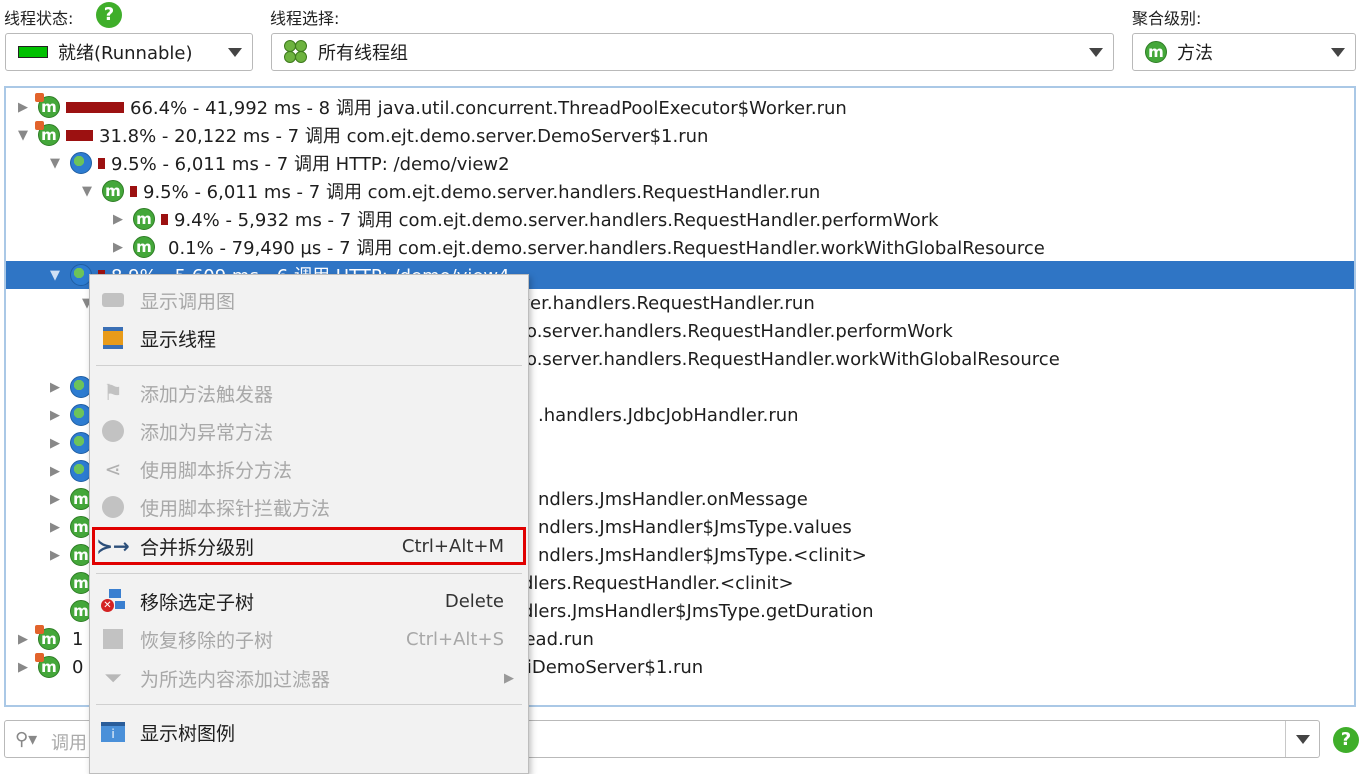  I want to click on filter-dropdown-button, so click(1302, 739).